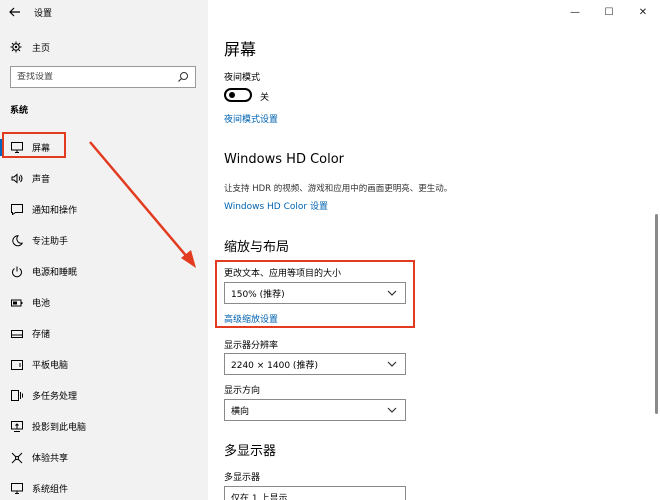  Describe the element at coordinates (43, 13) in the screenshot. I see `app-title: 设置` at that location.